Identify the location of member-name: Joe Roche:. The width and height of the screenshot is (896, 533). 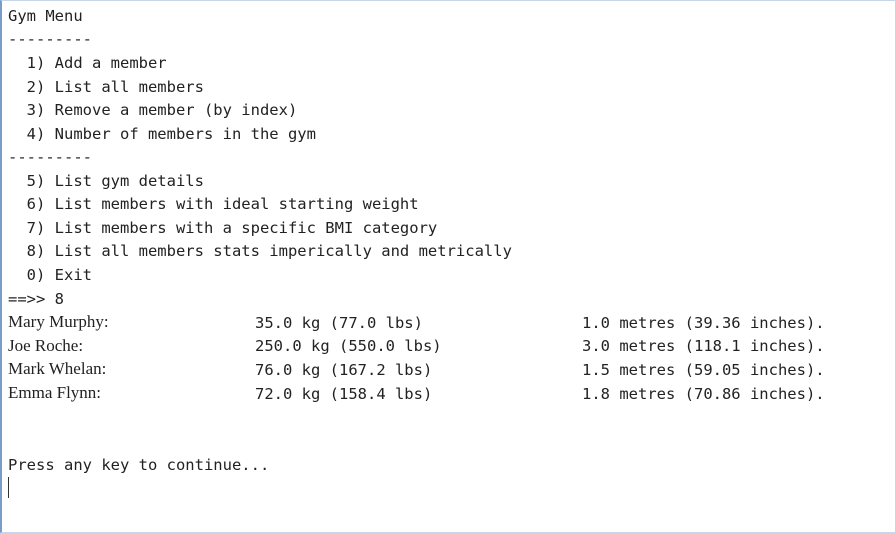
(46, 345).